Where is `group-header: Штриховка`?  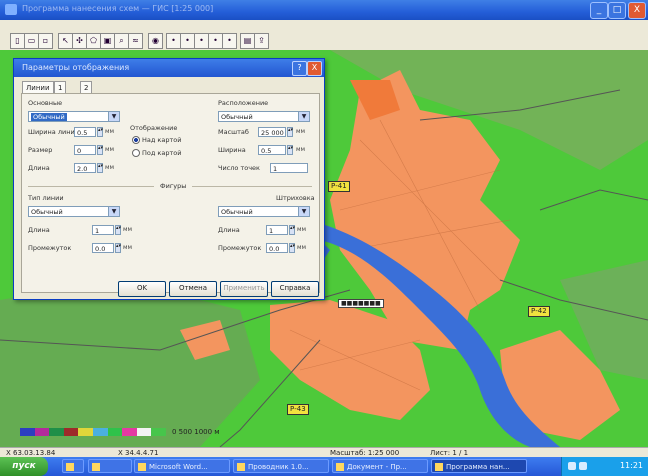
group-header: Штриховка is located at coordinates (295, 198).